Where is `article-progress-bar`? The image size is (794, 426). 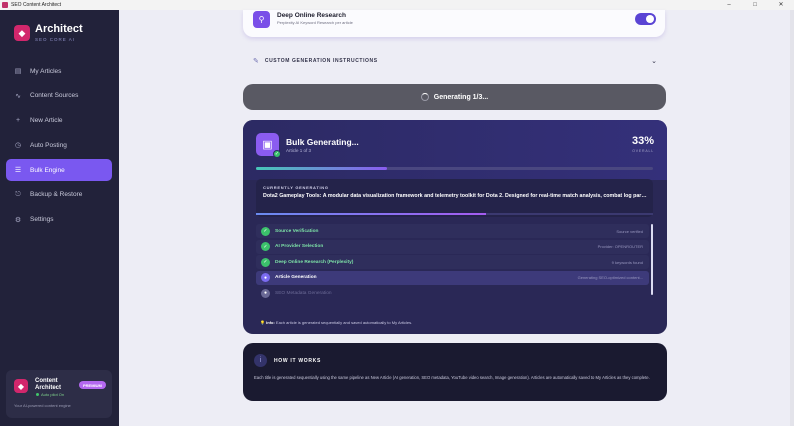 article-progress-bar is located at coordinates (454, 214).